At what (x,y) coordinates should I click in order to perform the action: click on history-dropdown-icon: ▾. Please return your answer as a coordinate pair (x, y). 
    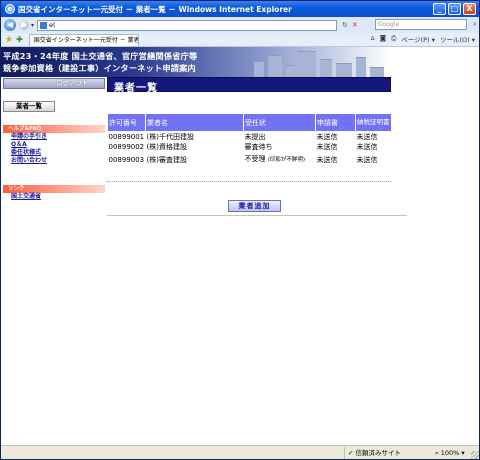
    Looking at the image, I should click on (32, 25).